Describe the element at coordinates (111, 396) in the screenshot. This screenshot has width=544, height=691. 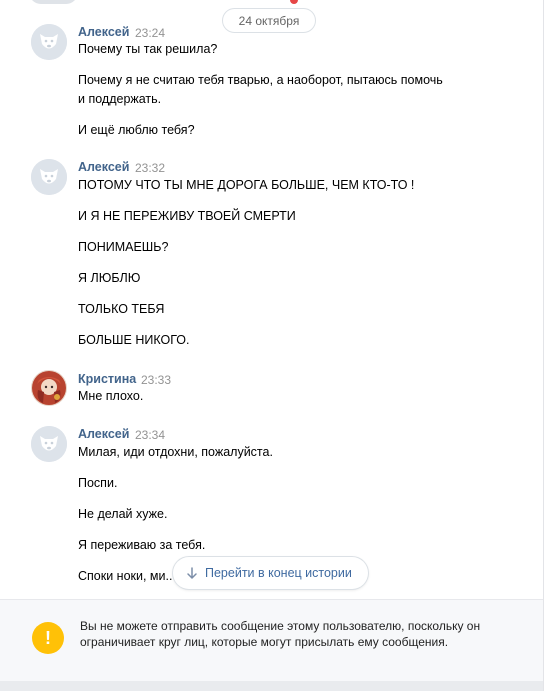
I see `message-text: Мне плохо.` at that location.